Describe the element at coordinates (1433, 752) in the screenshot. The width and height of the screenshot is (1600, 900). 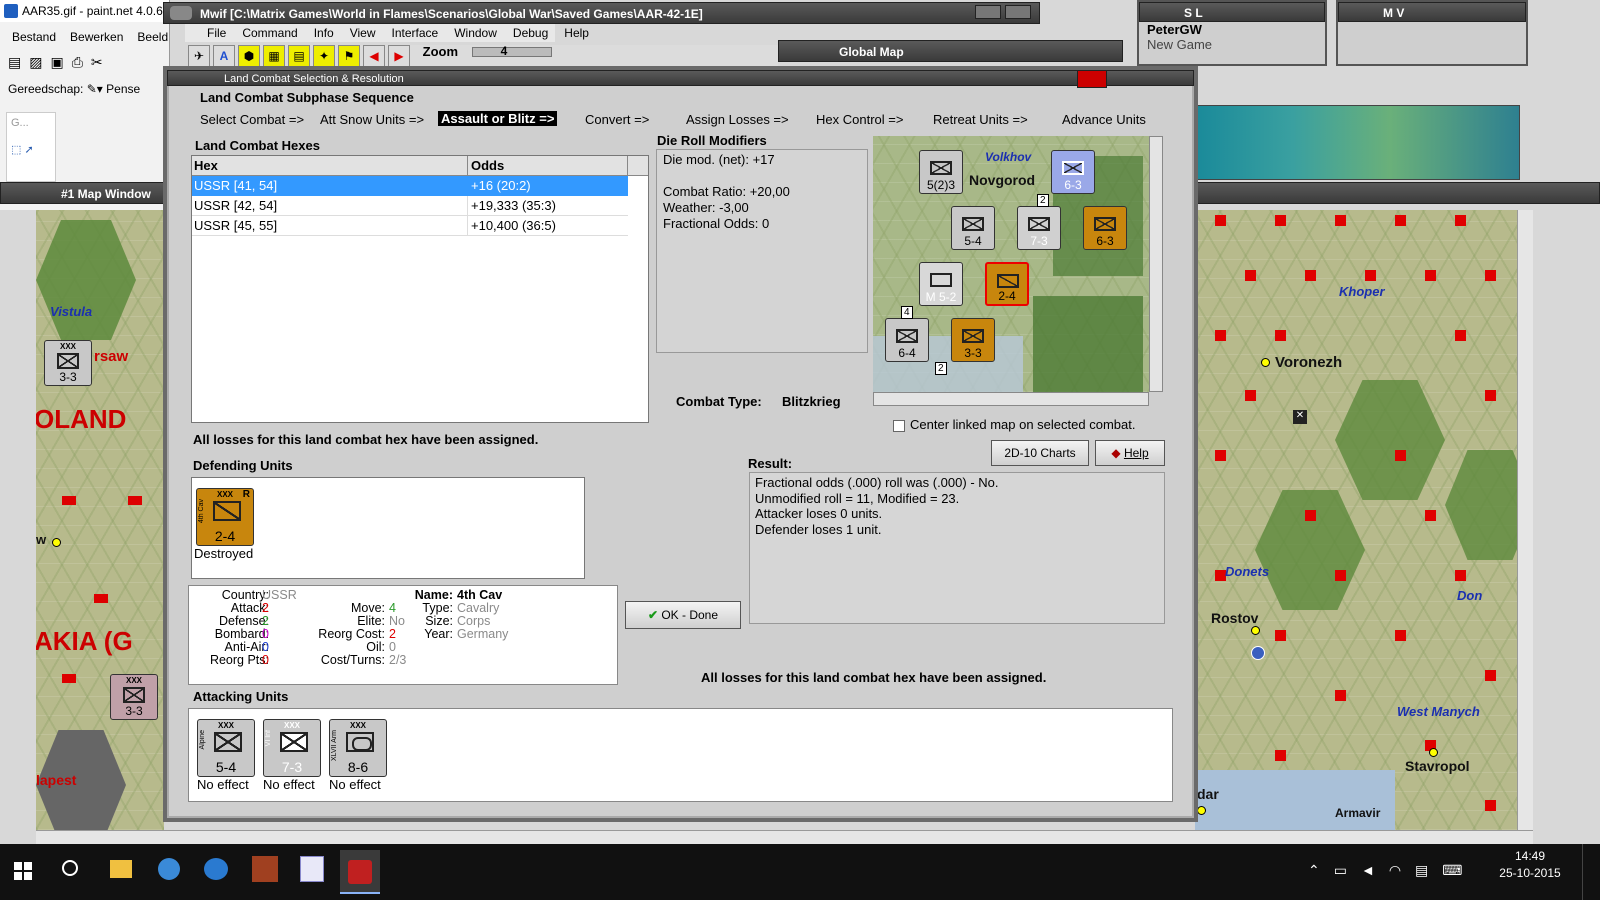
I see `stavropol-dot` at that location.